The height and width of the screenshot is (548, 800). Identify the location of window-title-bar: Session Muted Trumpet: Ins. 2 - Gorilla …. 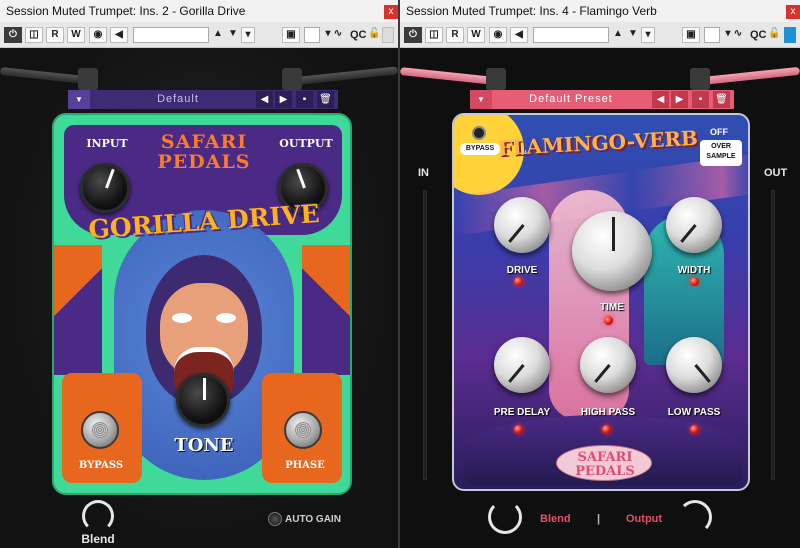
(199, 11).